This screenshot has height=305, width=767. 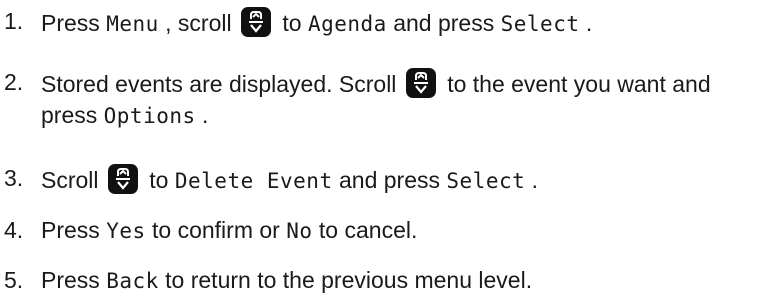 I want to click on display-term-delete-event: Delete Event, so click(x=253, y=181).